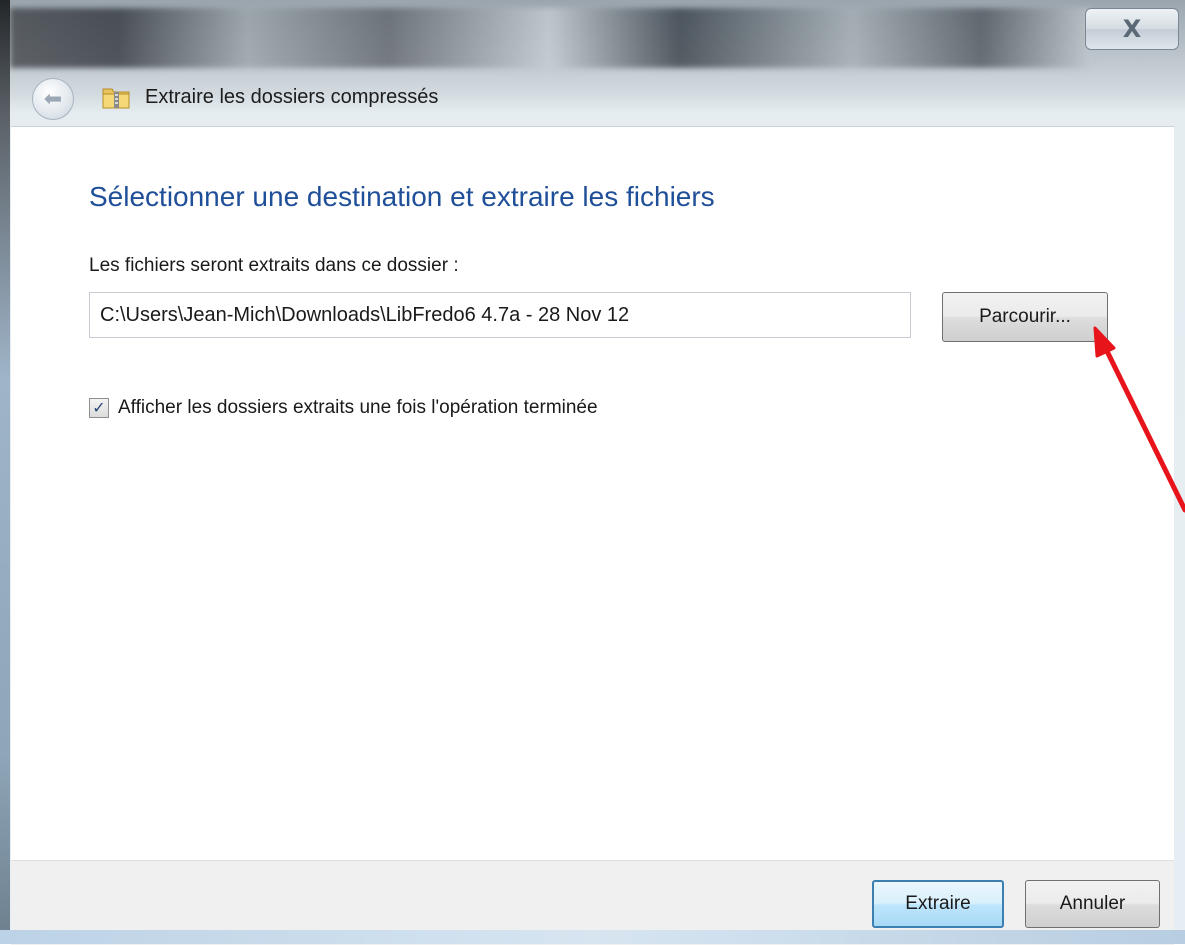  I want to click on back-button: ⬅, so click(53, 99).